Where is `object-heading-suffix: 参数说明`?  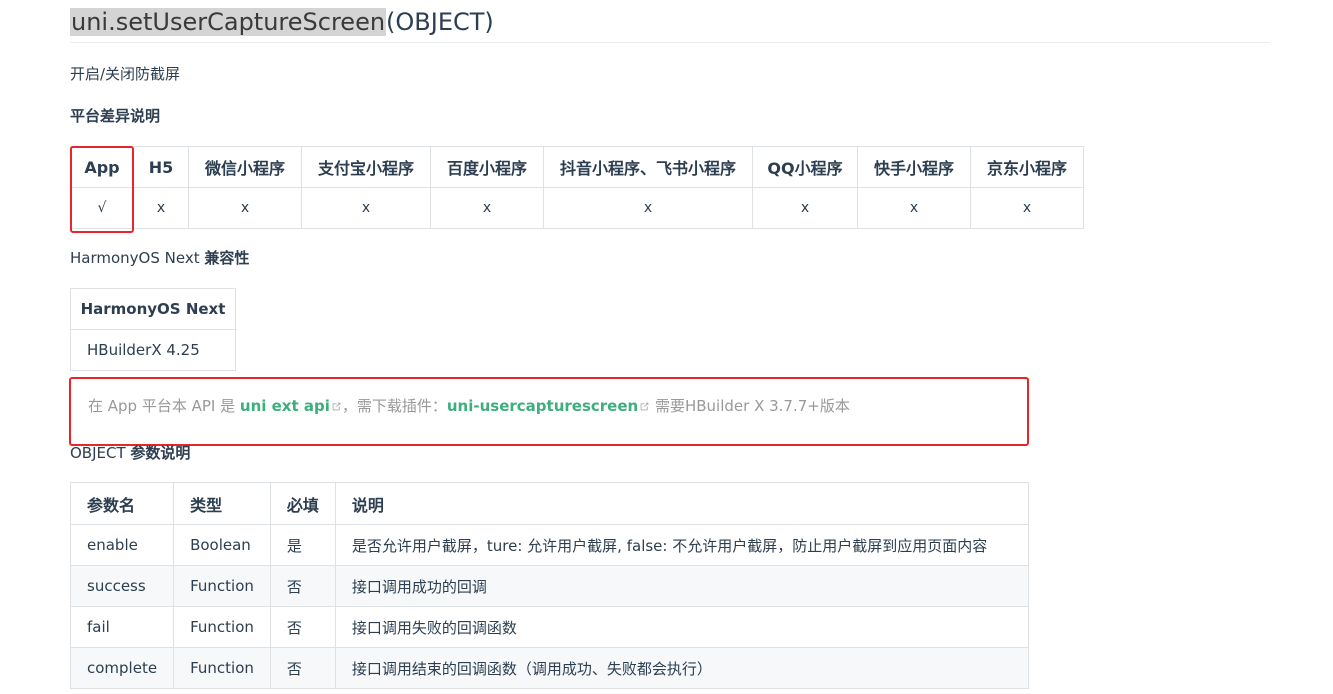 object-heading-suffix: 参数说明 is located at coordinates (160, 453).